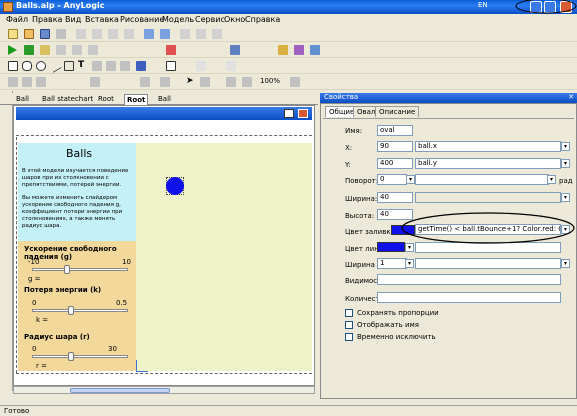  What do you see at coordinates (488, 228) in the screenshot?
I see `fill-annotation-oval` at bounding box center [488, 228].